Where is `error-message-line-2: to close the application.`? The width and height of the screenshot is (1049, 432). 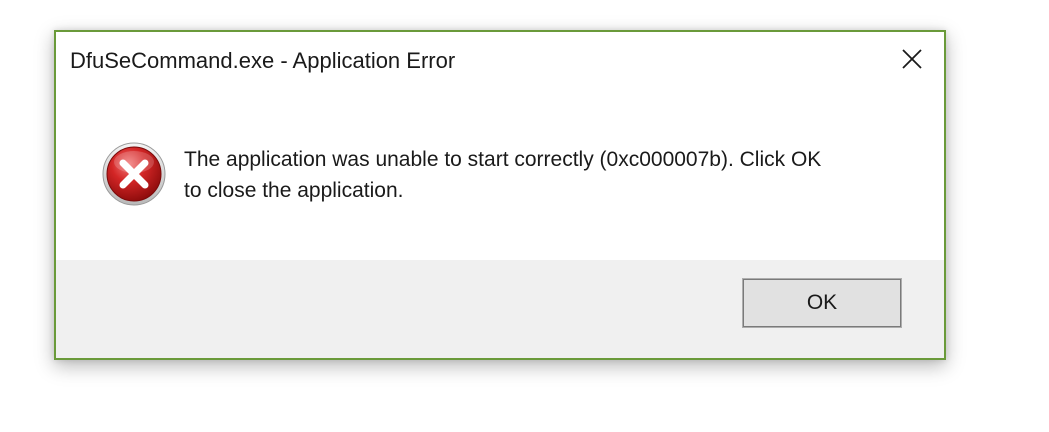
error-message-line-2: to close the application. is located at coordinates (294, 190).